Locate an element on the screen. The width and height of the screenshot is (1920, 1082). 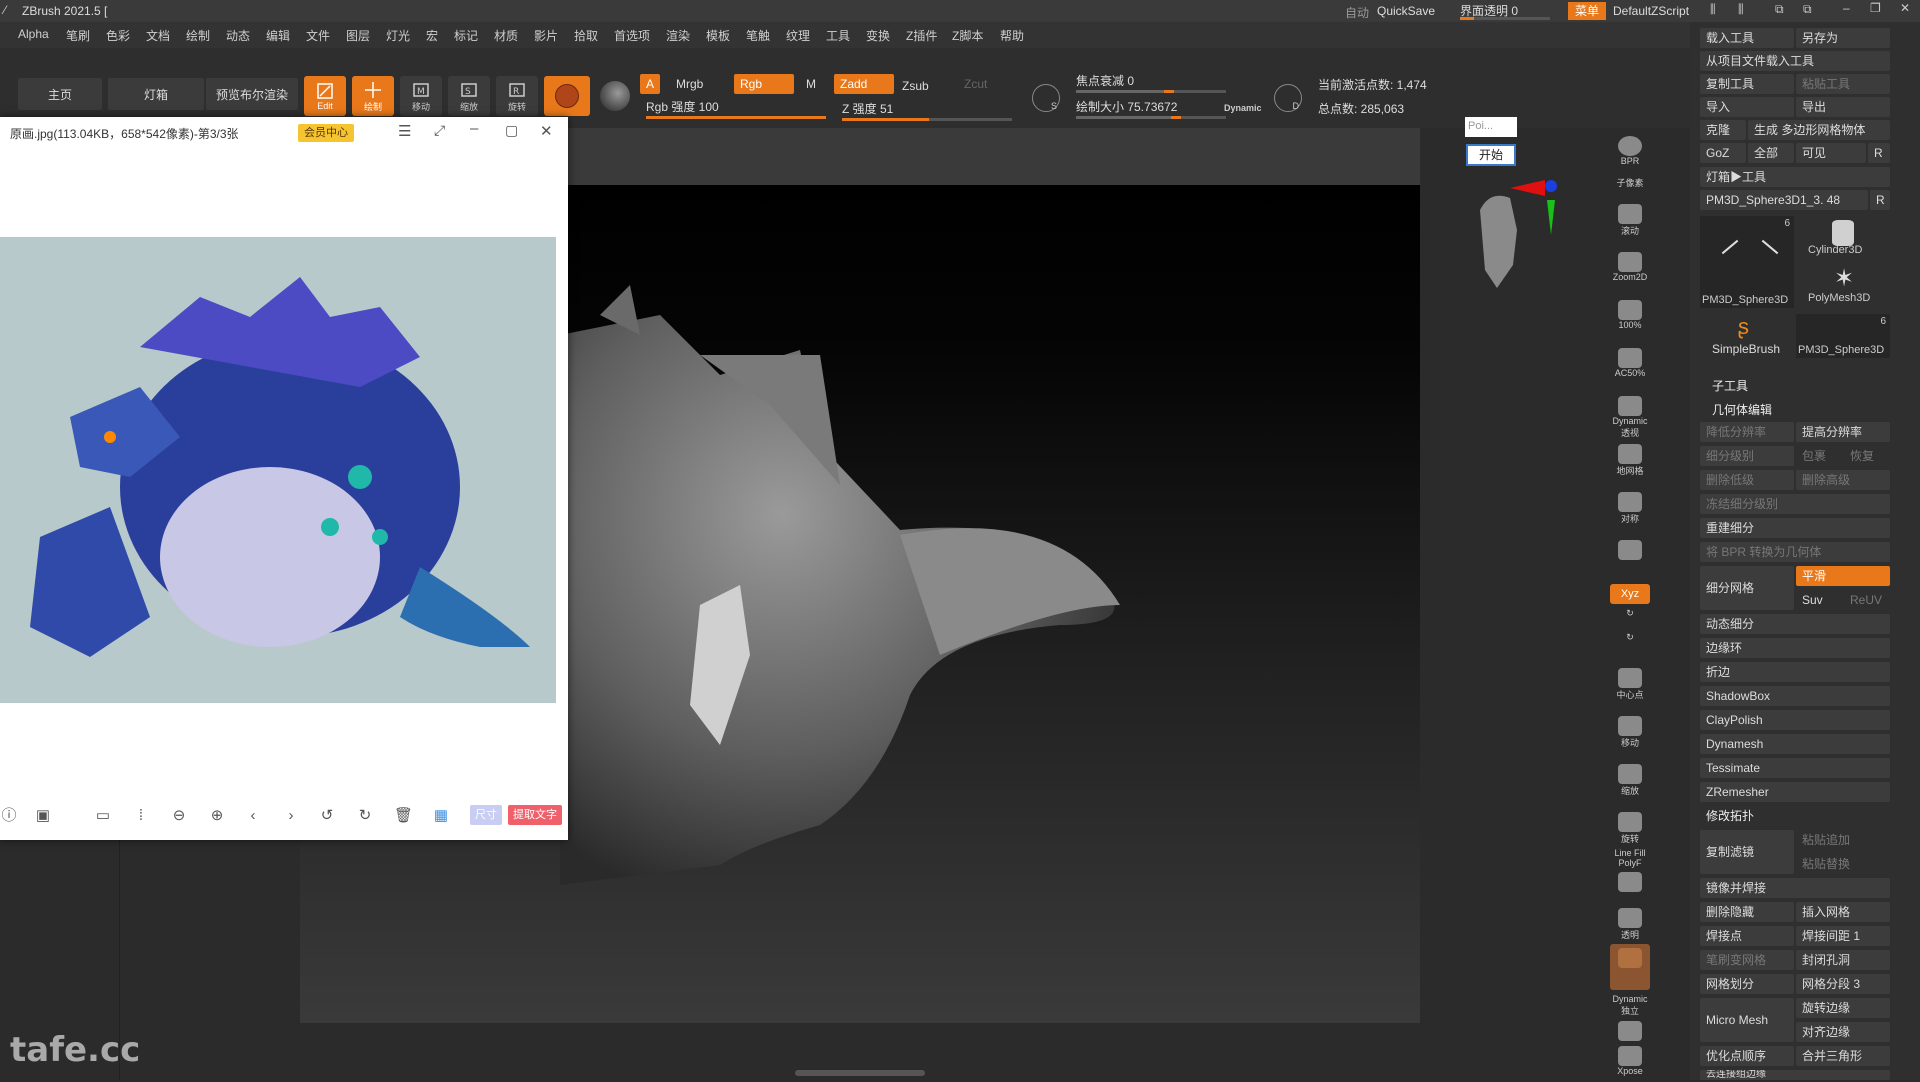
rstr-button: 恢复 is located at coordinates (1867, 456).